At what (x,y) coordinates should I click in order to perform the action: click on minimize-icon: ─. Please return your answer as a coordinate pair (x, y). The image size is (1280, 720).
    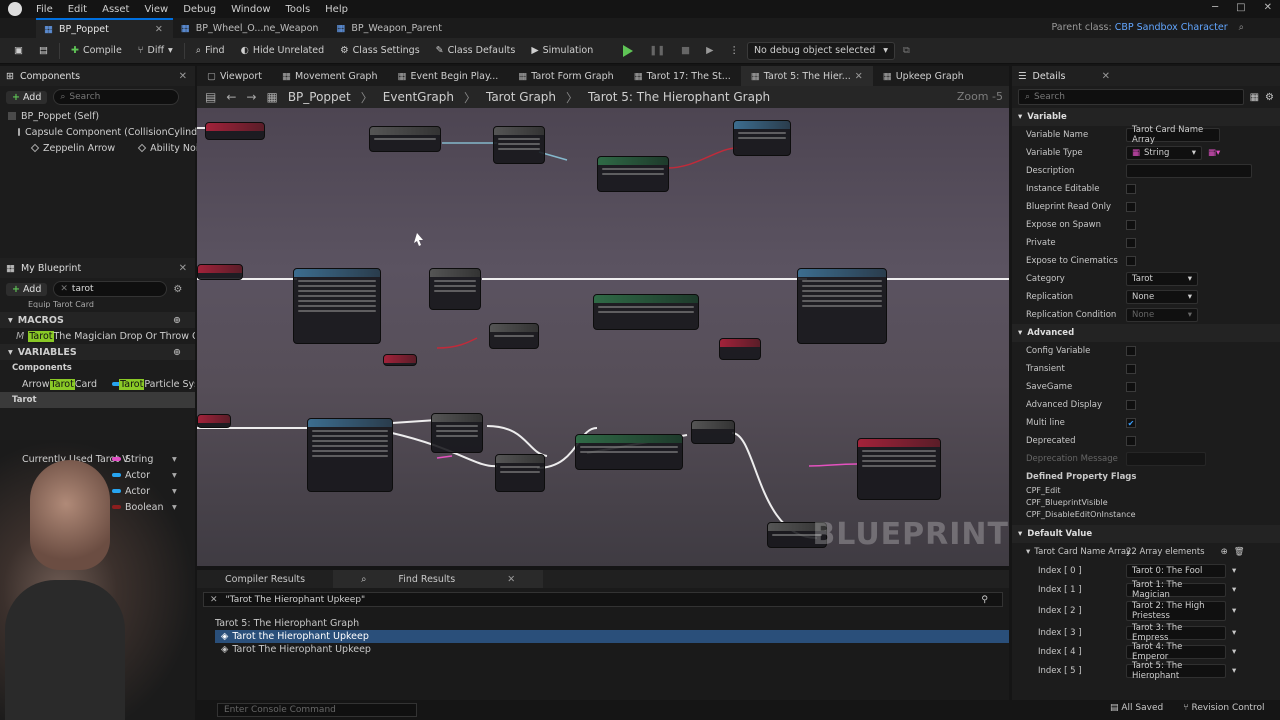
    Looking at the image, I should click on (1215, 7).